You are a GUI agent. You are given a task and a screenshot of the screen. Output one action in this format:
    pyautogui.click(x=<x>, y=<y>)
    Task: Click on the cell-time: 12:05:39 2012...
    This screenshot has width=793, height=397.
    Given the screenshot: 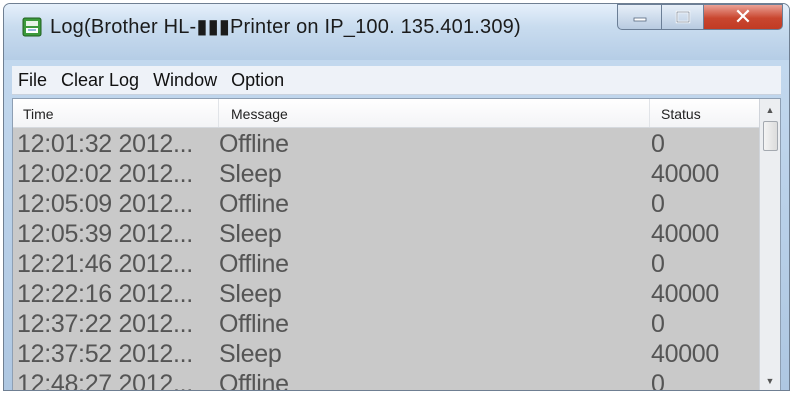 What is the action you would take?
    pyautogui.click(x=105, y=234)
    